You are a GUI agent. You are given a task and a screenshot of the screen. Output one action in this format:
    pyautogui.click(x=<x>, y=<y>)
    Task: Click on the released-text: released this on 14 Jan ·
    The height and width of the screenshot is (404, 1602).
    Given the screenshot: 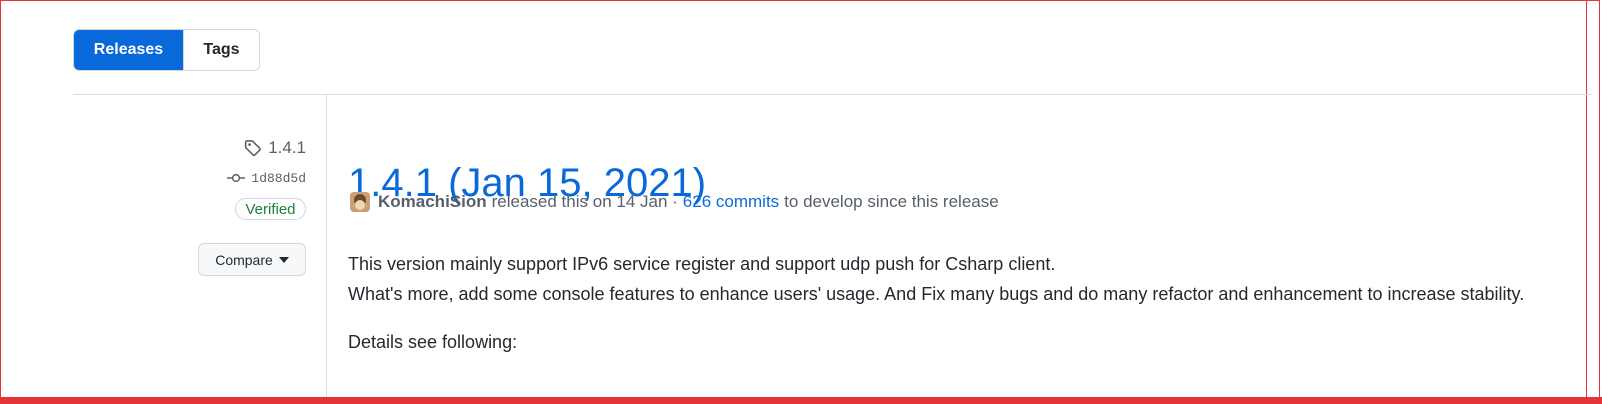 What is the action you would take?
    pyautogui.click(x=584, y=201)
    